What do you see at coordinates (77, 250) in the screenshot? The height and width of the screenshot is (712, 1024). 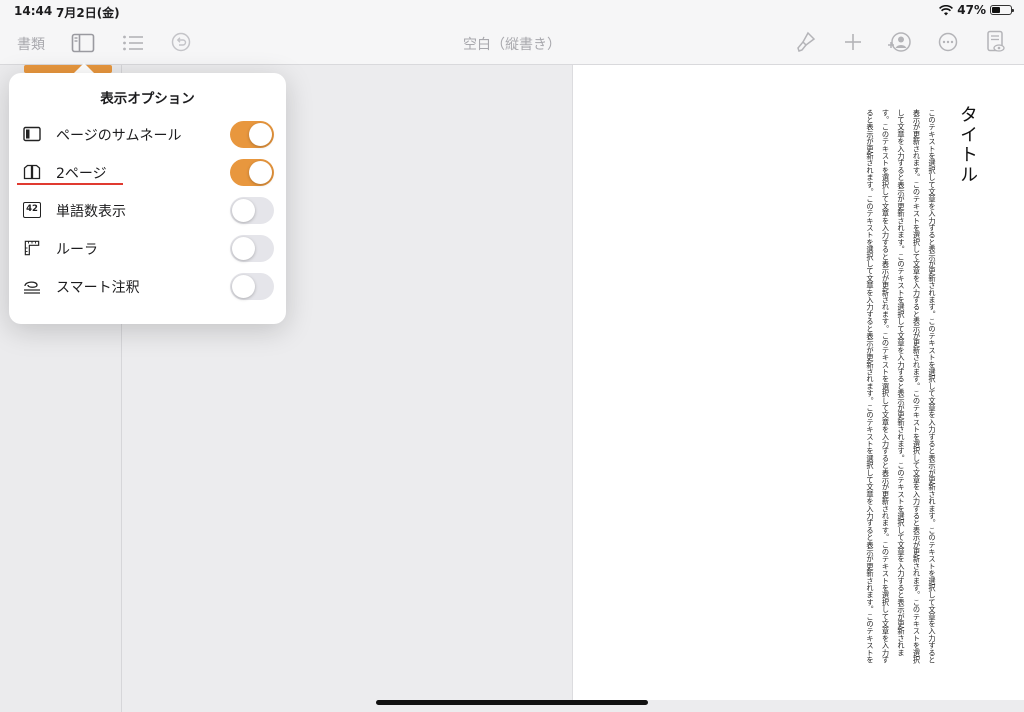 I see `option-label: ルーラ` at bounding box center [77, 250].